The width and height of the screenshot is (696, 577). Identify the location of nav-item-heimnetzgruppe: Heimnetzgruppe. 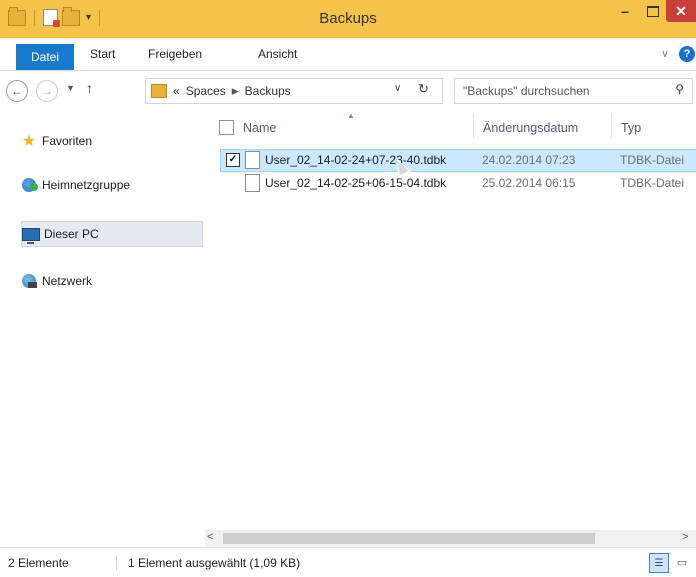
(75, 185).